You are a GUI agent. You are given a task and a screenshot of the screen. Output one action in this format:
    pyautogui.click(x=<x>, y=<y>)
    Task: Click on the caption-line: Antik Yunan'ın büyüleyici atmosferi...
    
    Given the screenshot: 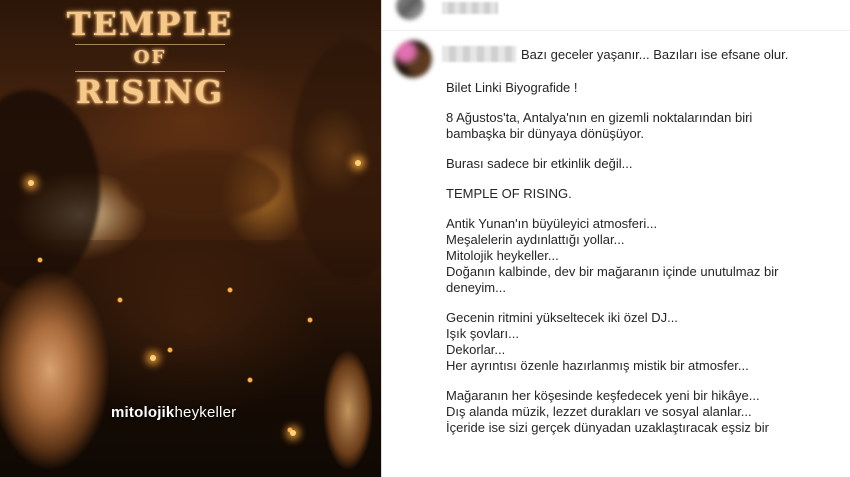 What is the action you would take?
    pyautogui.click(x=552, y=223)
    